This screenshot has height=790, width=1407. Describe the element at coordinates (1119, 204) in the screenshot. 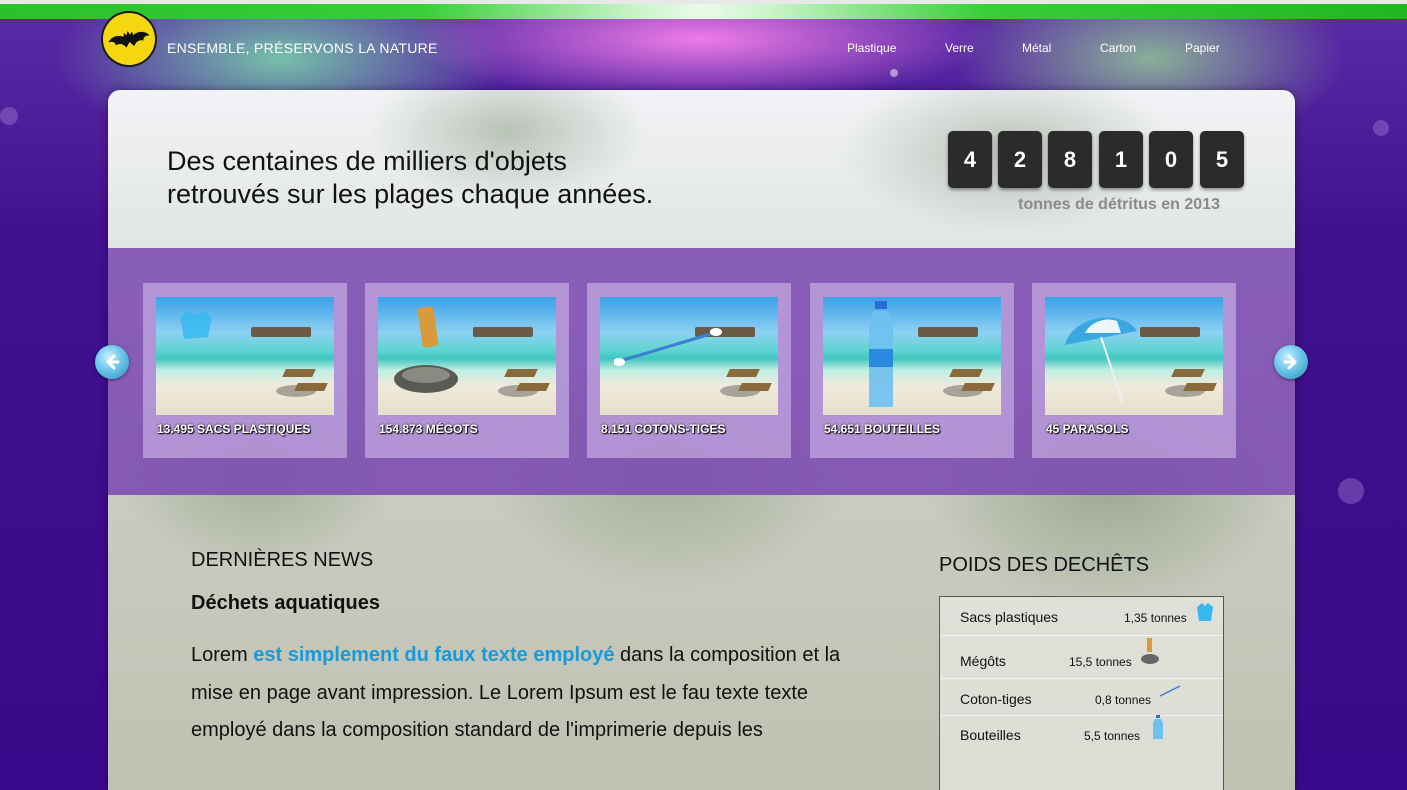

I see `counter-label: tonnes de détritus en 2013` at that location.